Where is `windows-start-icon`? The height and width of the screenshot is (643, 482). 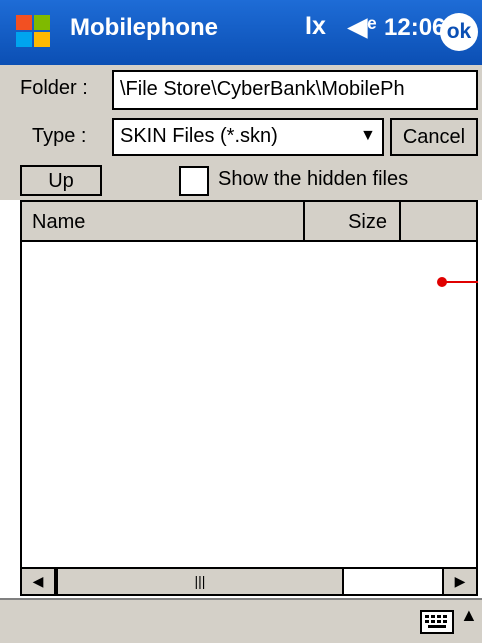
windows-start-icon is located at coordinates (33, 32).